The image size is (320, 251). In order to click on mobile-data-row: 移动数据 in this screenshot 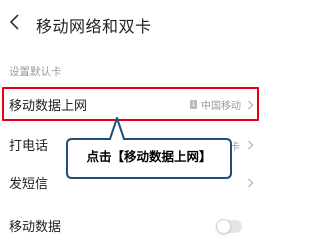, I will do `click(131, 225)`.